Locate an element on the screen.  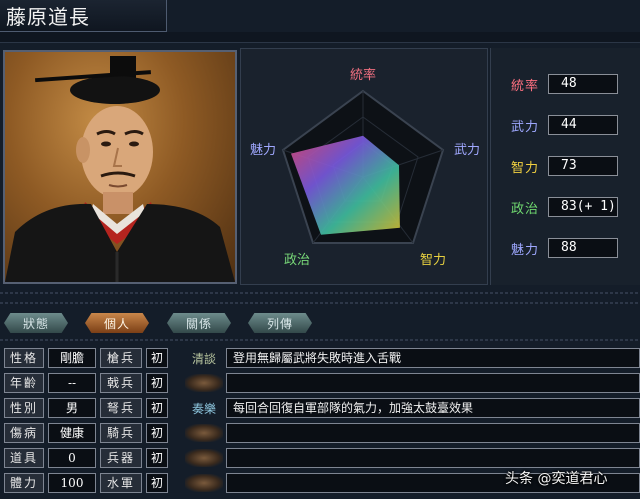
radar-label-zhili: 智力 is located at coordinates (433, 260).